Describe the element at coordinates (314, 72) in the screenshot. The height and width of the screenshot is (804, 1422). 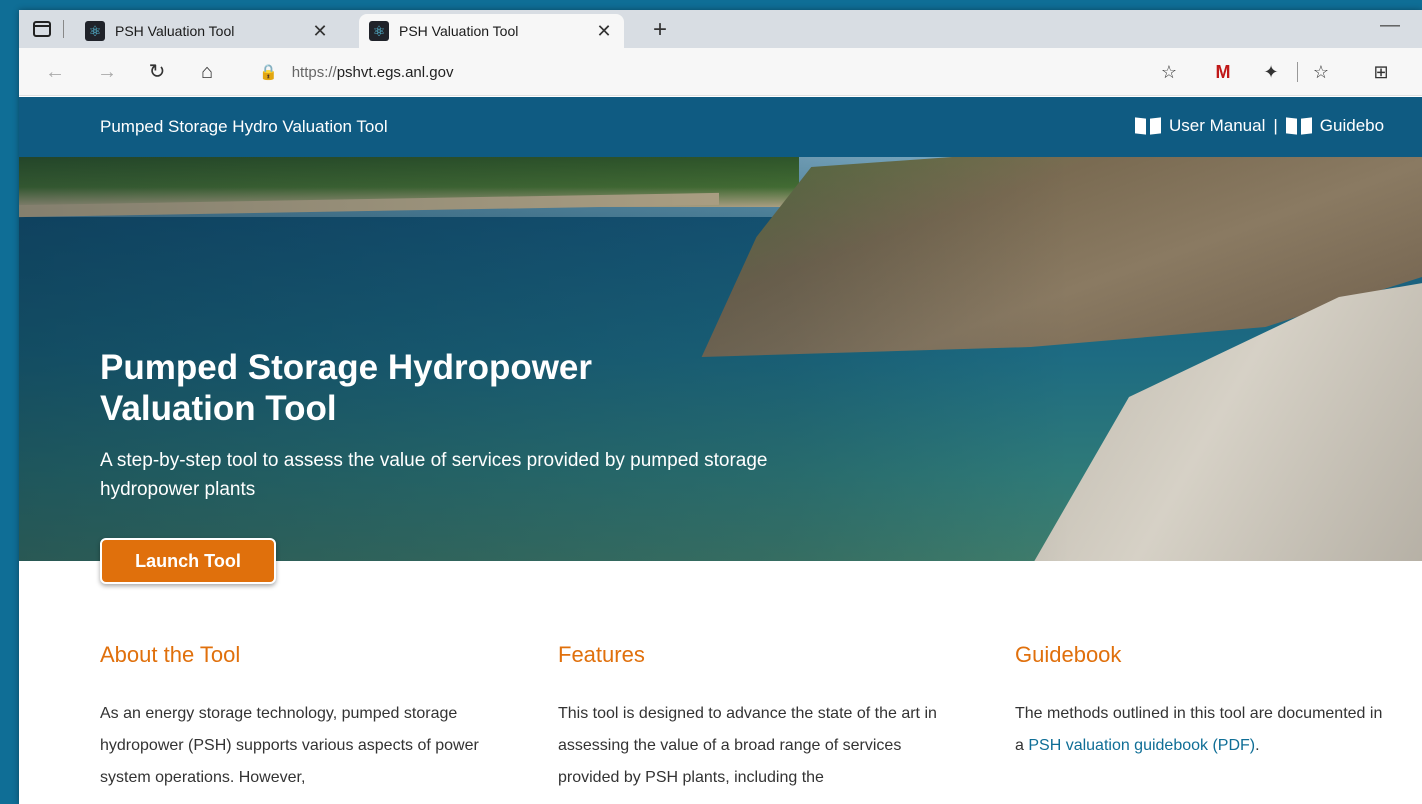
I see `url-protocol: https://` at that location.